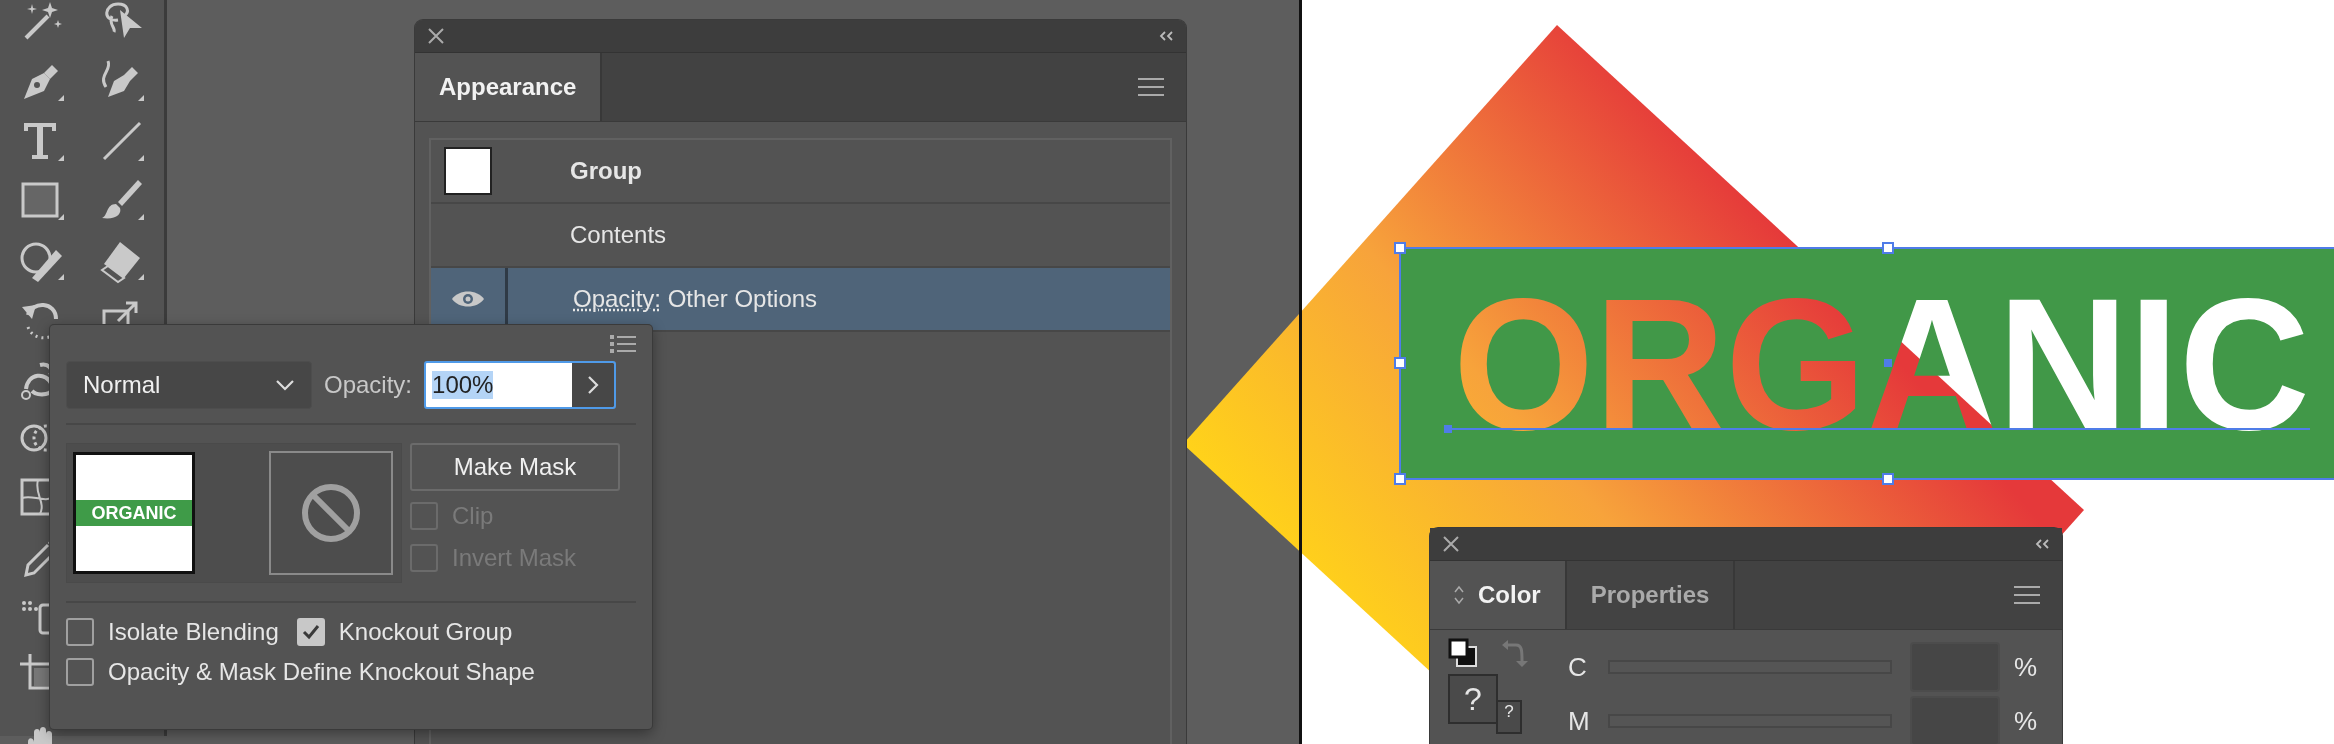  I want to click on stepper-button, so click(593, 385).